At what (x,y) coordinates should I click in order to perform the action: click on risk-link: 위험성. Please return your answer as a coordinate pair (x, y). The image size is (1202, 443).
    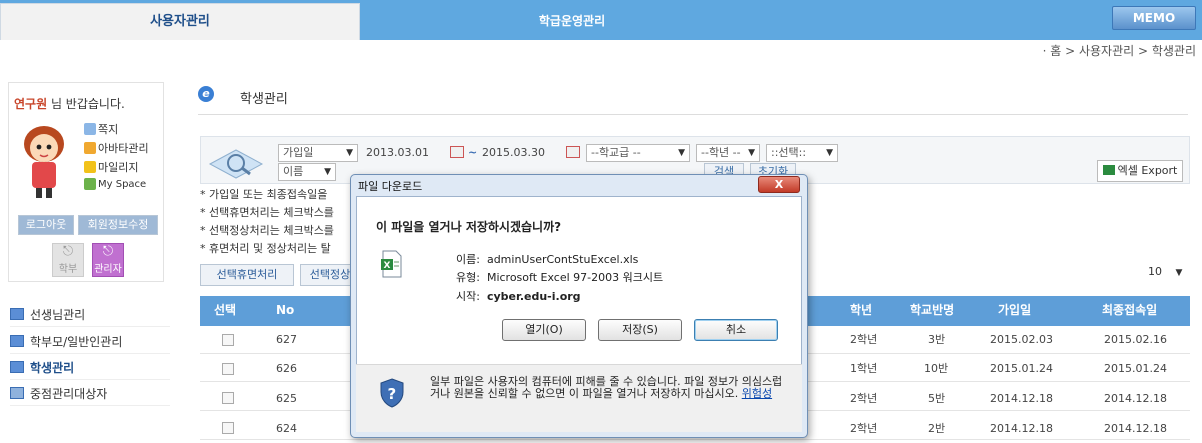
    Looking at the image, I should click on (757, 393).